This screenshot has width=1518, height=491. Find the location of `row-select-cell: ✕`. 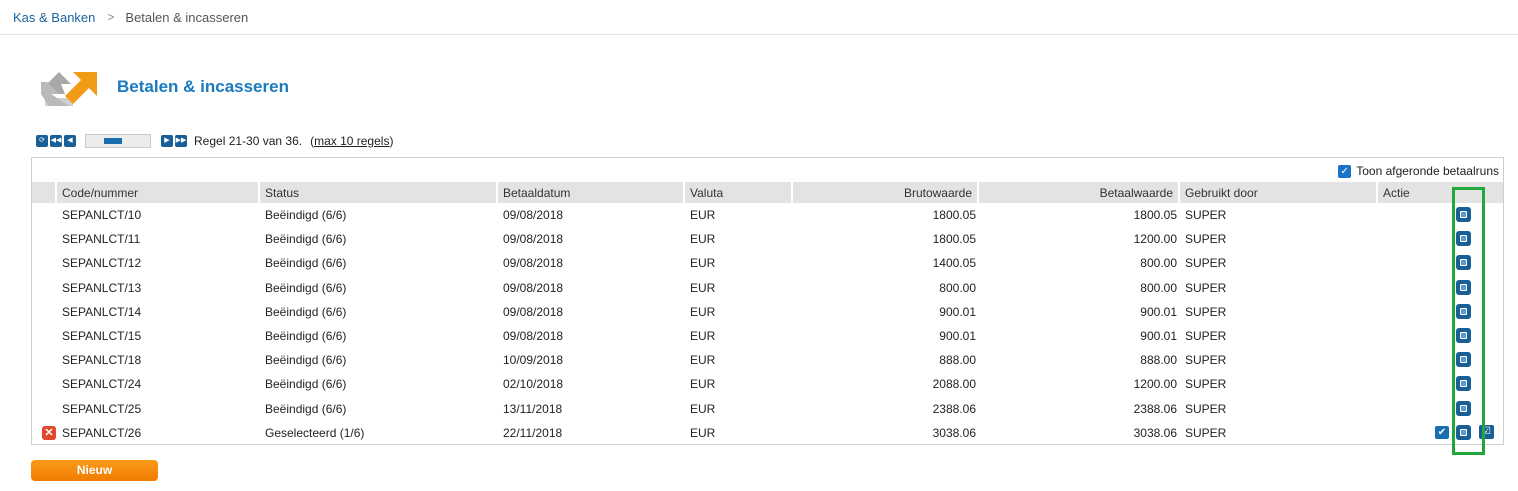

row-select-cell: ✕ is located at coordinates (44, 433).